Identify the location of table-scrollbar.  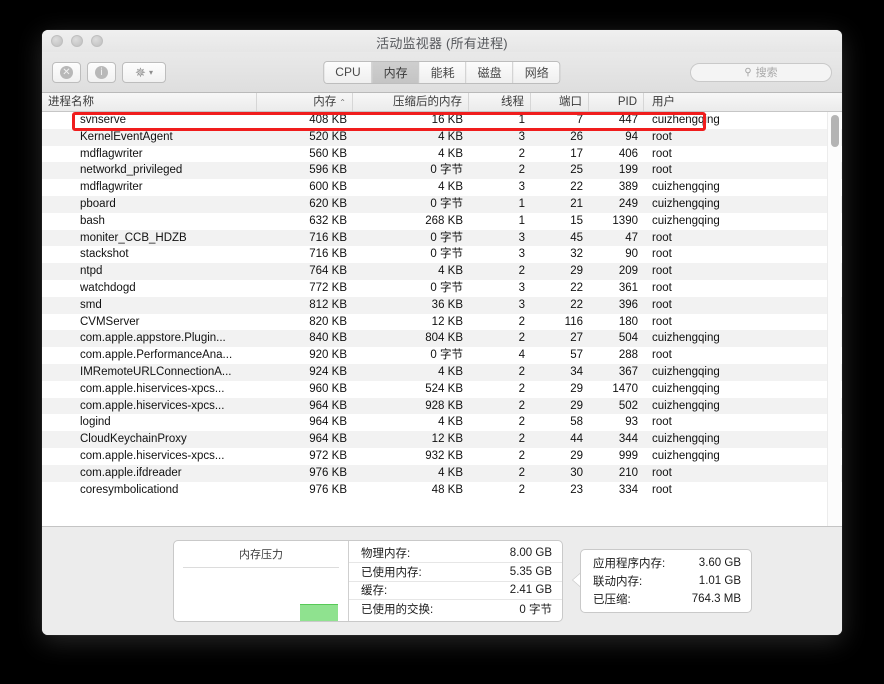
(834, 319).